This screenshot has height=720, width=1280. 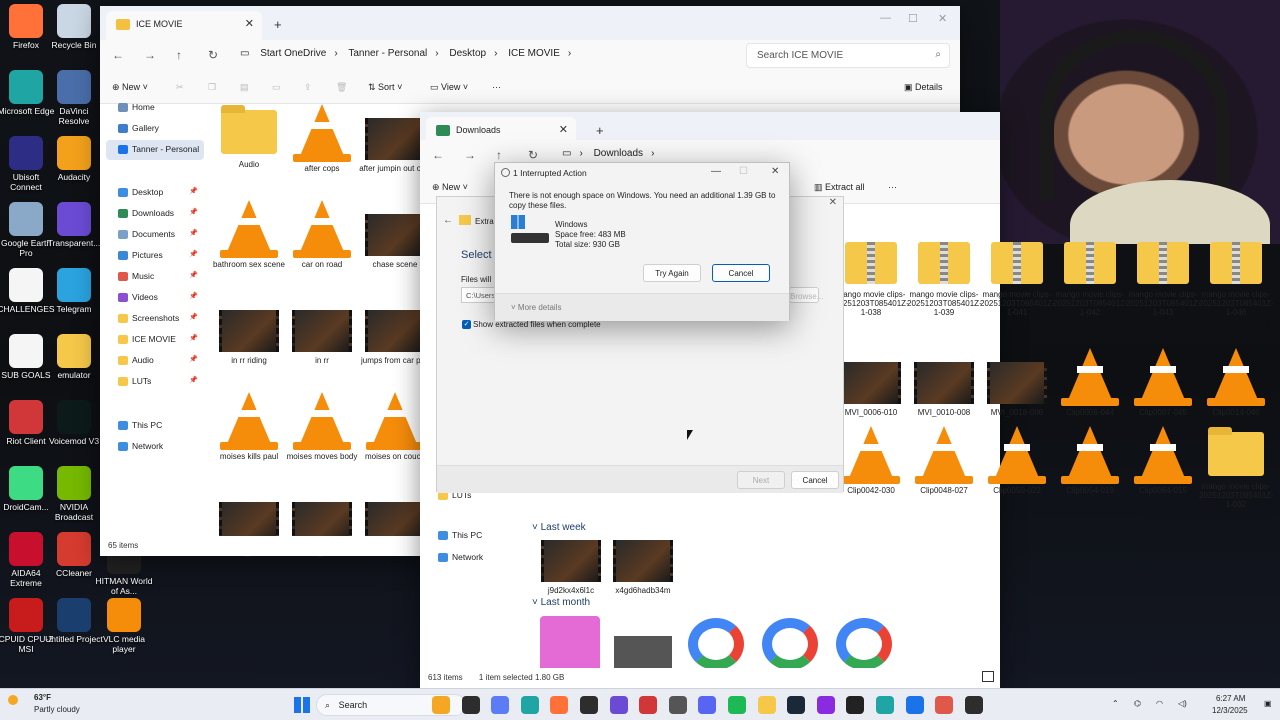 What do you see at coordinates (923, 87) in the screenshot?
I see `details-button: ▣ Details` at bounding box center [923, 87].